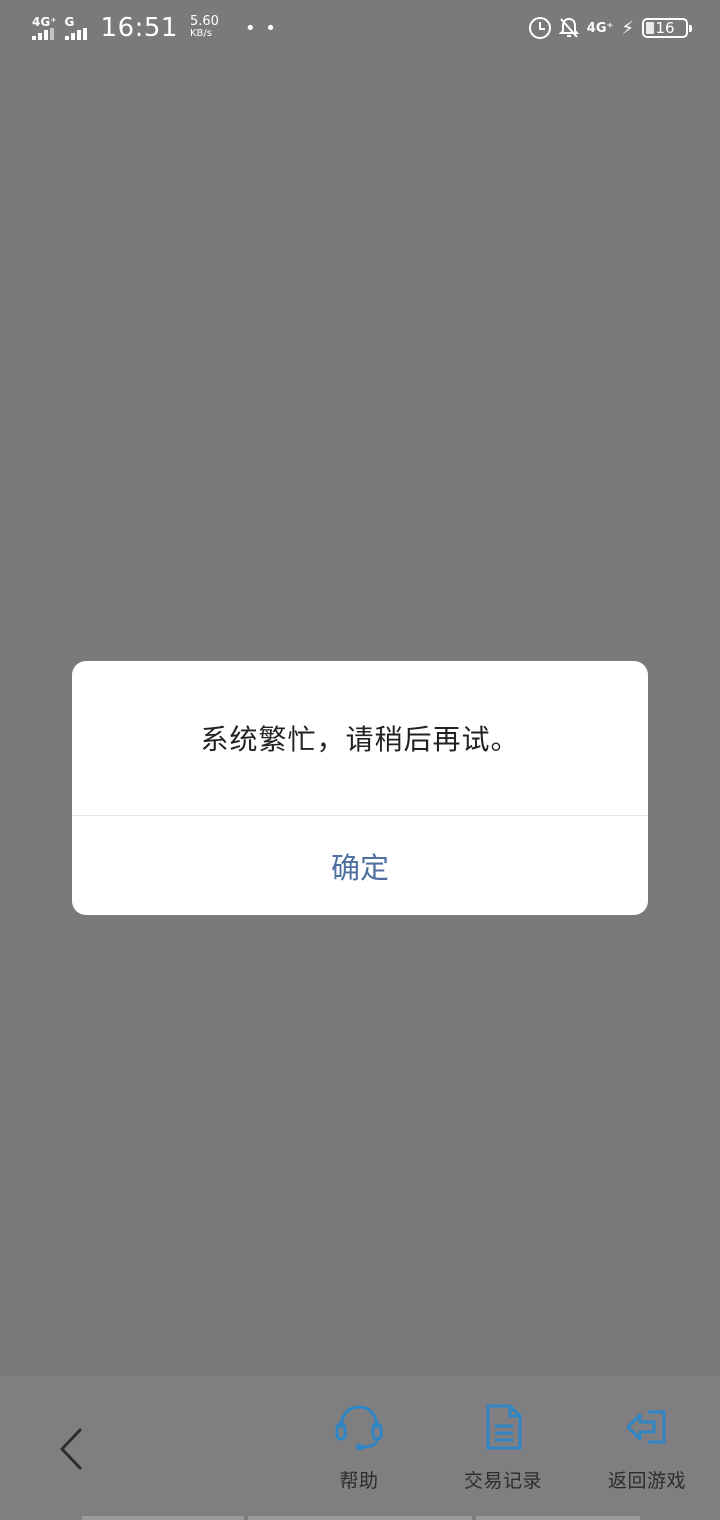 Image resolution: width=720 pixels, height=1520 pixels. Describe the element at coordinates (360, 28) in the screenshot. I see `status-bar: 4G⁺ G 16:51 5.60 KB/s • • 4G⁺ ⚡ 16` at that location.